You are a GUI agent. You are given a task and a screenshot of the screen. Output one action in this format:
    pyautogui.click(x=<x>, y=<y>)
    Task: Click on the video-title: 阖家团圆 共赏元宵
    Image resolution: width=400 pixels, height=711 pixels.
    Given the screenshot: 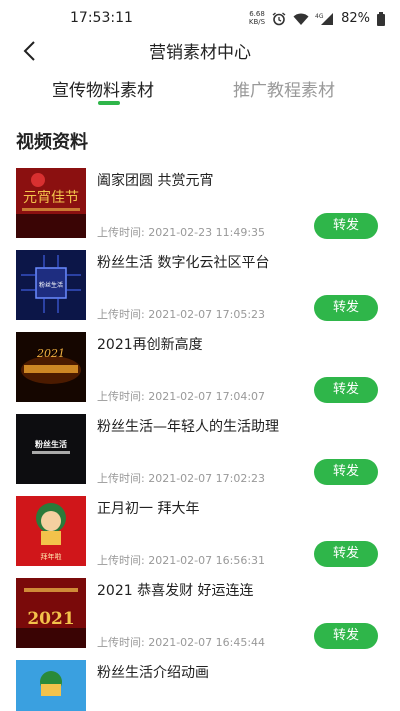 What is the action you would take?
    pyautogui.click(x=155, y=181)
    